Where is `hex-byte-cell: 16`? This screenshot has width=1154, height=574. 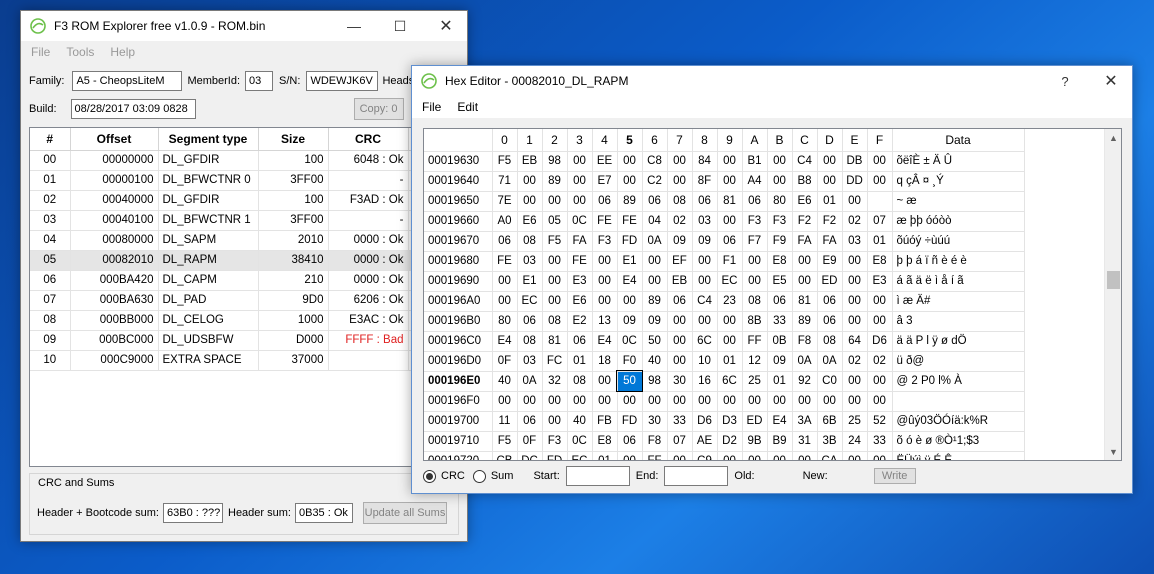
hex-byte-cell: 16 is located at coordinates (705, 381).